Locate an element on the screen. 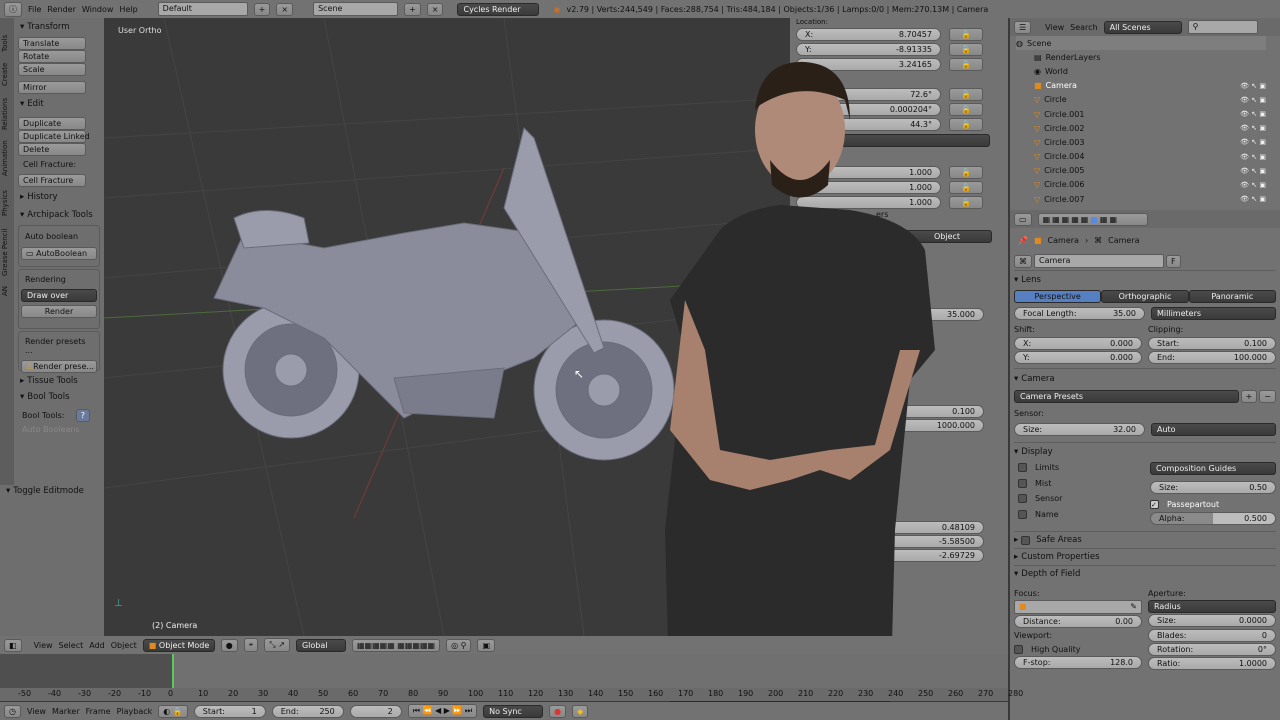 The width and height of the screenshot is (1280, 720). sensor-size-field: Size: 32.00 is located at coordinates (1079, 429).